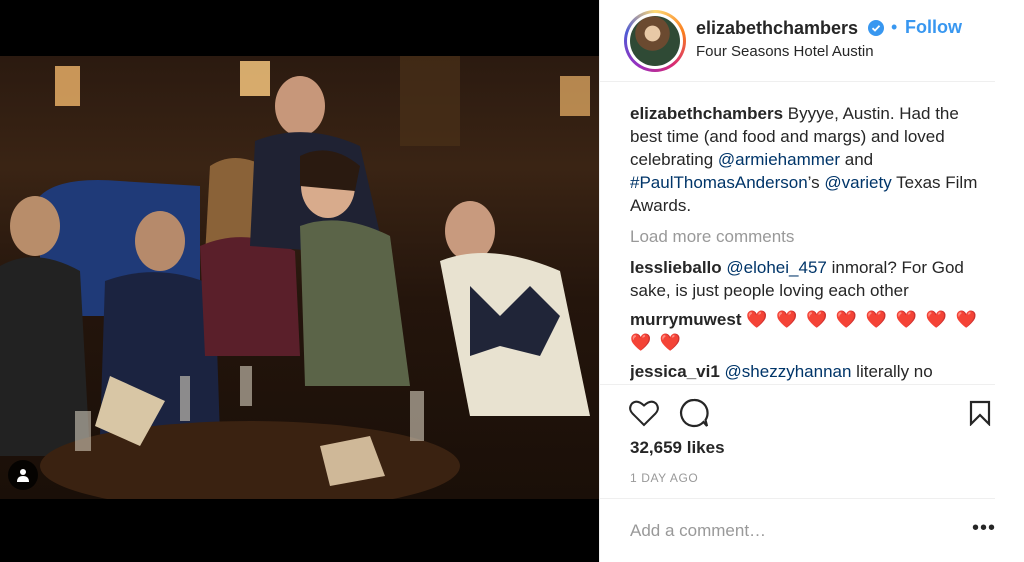 Image resolution: width=1024 pixels, height=562 pixels. I want to click on comment-item: jessica_vi1 @shezzyhannan literally no, so click(812, 371).